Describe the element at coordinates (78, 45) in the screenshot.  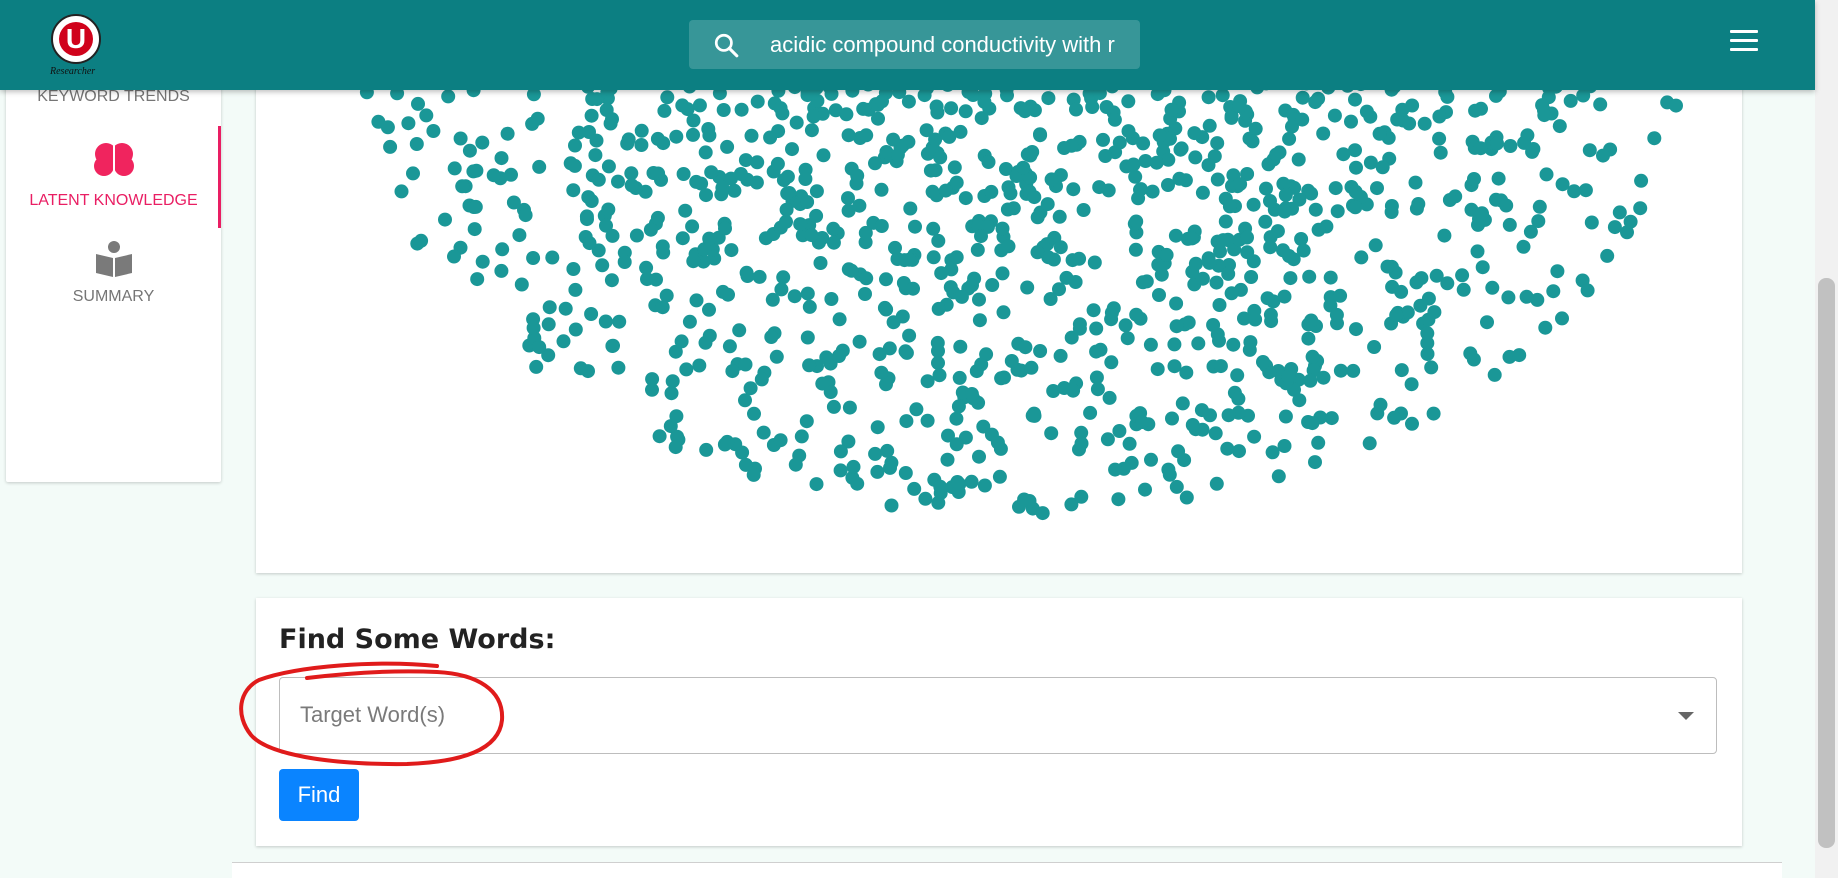
I see `app-logo: U Researcher` at that location.